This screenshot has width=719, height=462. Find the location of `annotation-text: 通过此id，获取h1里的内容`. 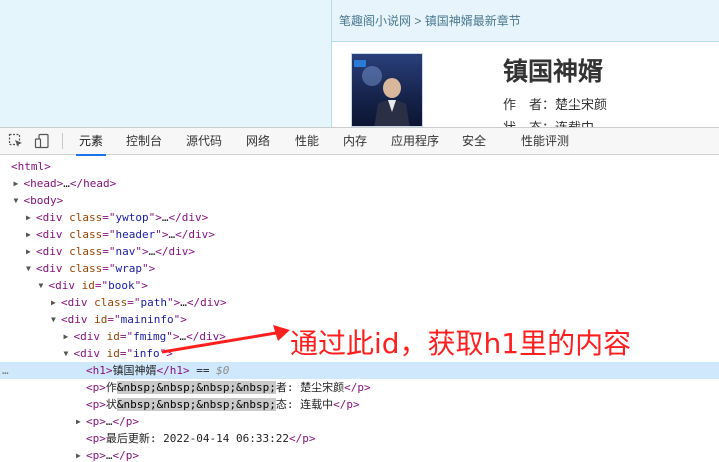

annotation-text: 通过此id，获取h1里的内容 is located at coordinates (461, 343).